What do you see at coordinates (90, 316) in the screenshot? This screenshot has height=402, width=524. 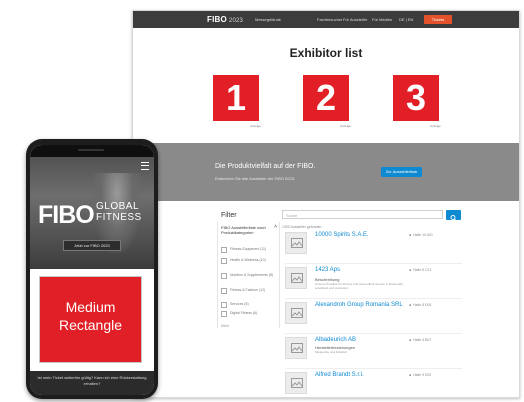 I see `ad-label: Medium Rectangle` at bounding box center [90, 316].